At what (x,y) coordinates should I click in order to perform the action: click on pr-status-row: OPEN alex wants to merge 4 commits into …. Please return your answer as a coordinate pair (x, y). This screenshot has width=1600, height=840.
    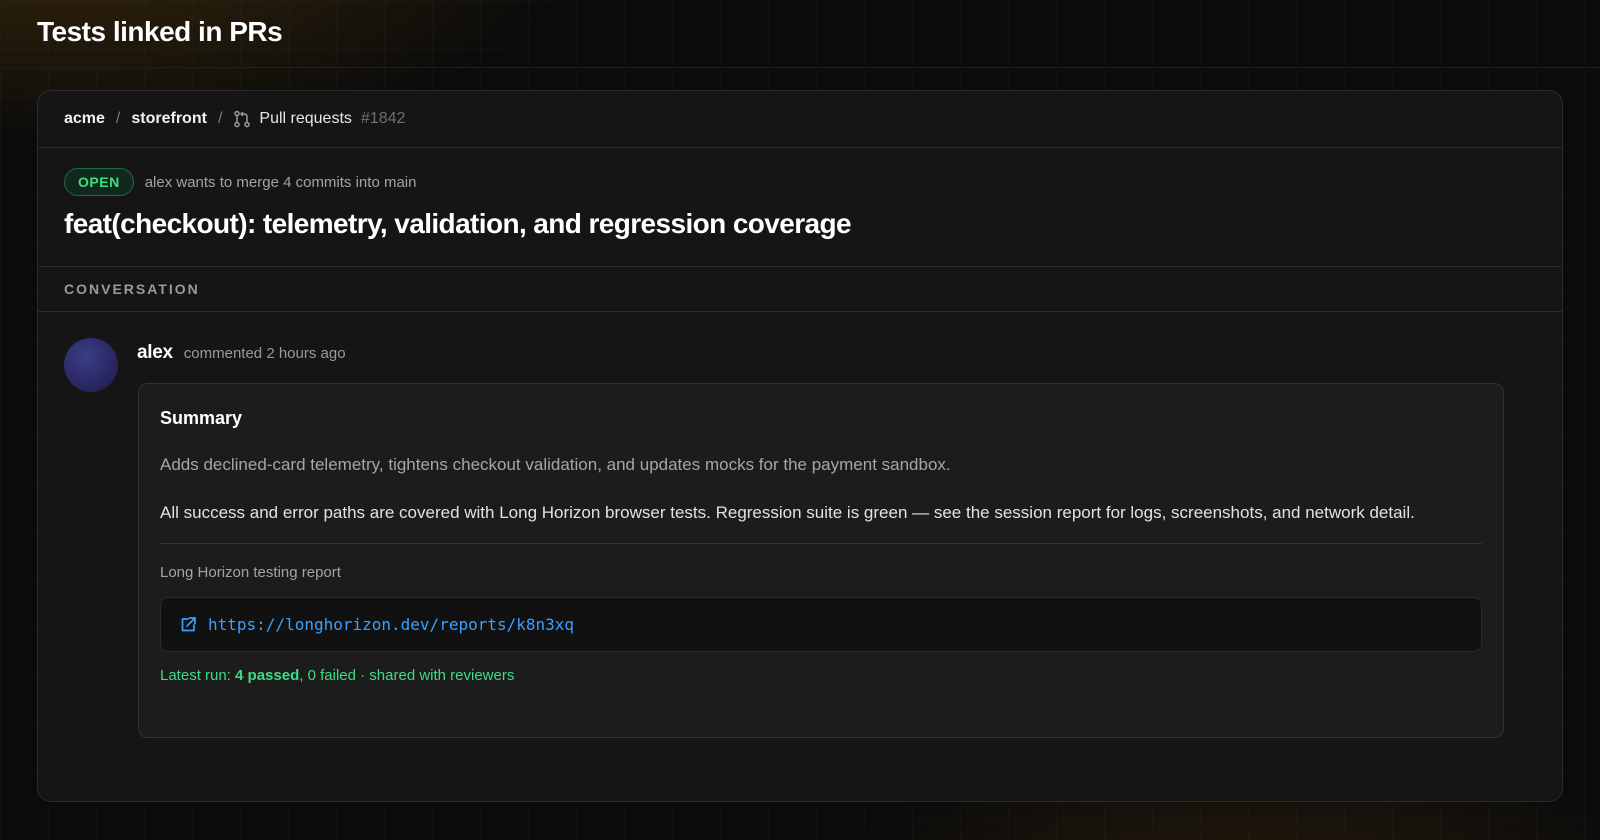
    Looking at the image, I should click on (800, 182).